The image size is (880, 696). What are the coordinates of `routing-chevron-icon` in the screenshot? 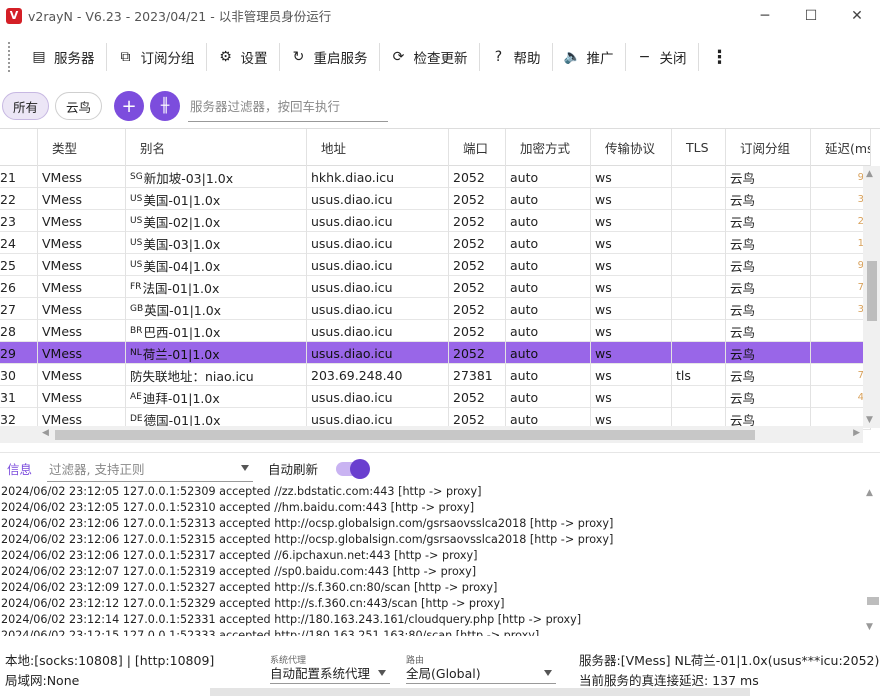 It's located at (548, 673).